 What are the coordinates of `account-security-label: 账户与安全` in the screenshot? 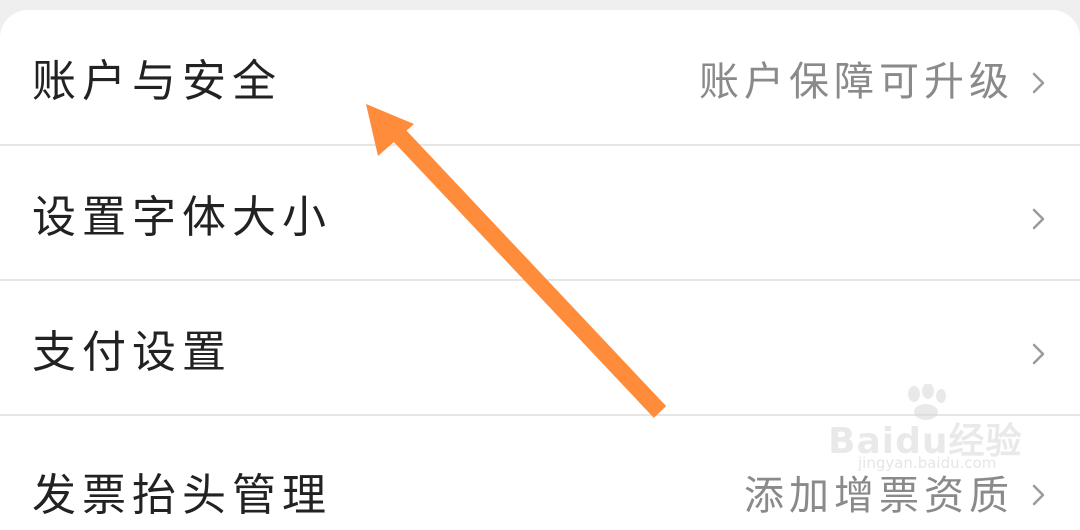 It's located at (157, 81).